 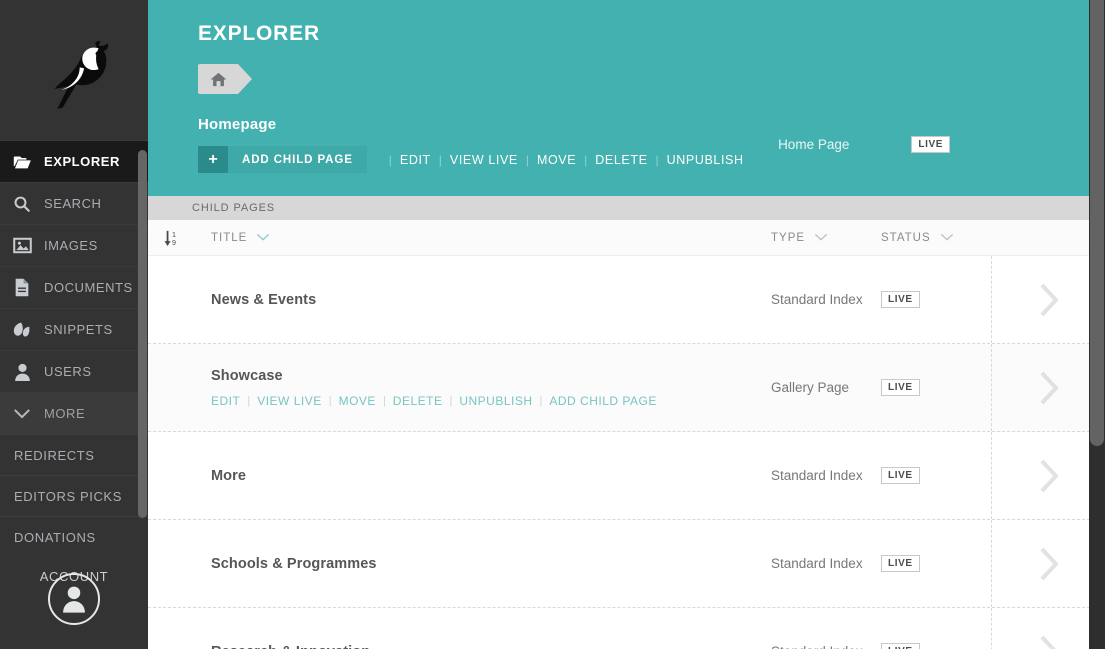 What do you see at coordinates (864, 144) in the screenshot?
I see `header-page-meta: Home Page LIVE` at bounding box center [864, 144].